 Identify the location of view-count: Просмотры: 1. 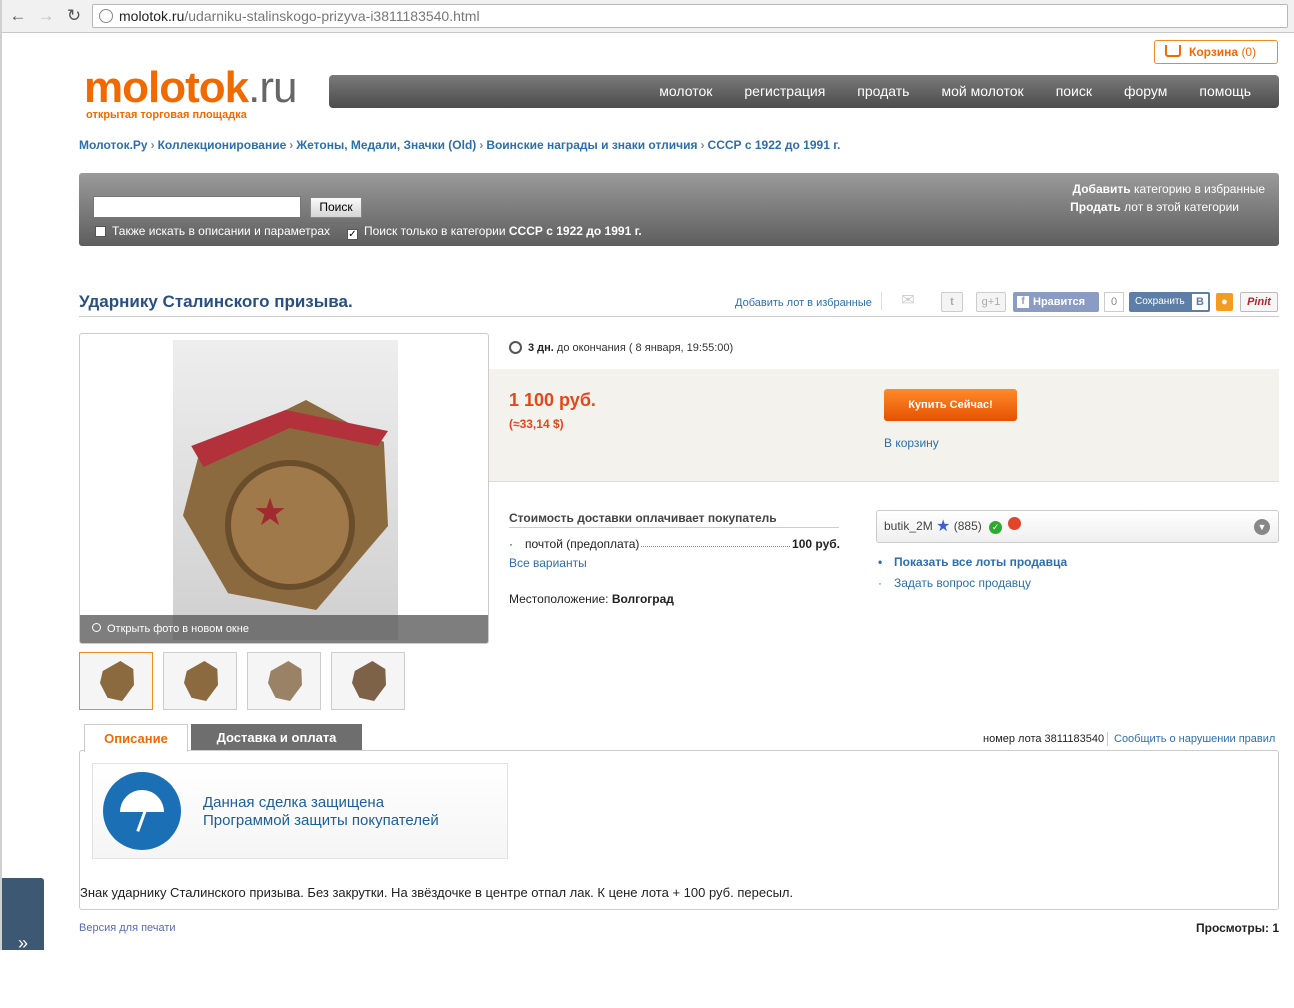
(1237, 928).